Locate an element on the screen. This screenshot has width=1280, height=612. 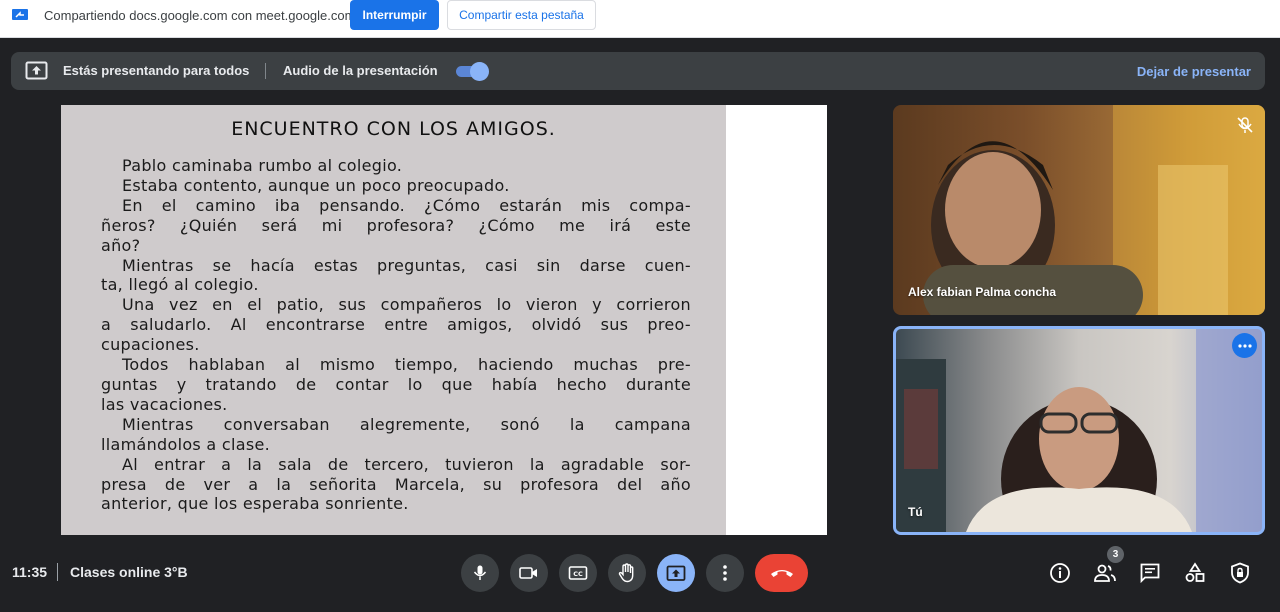
chat-icon is located at coordinates (1150, 573).